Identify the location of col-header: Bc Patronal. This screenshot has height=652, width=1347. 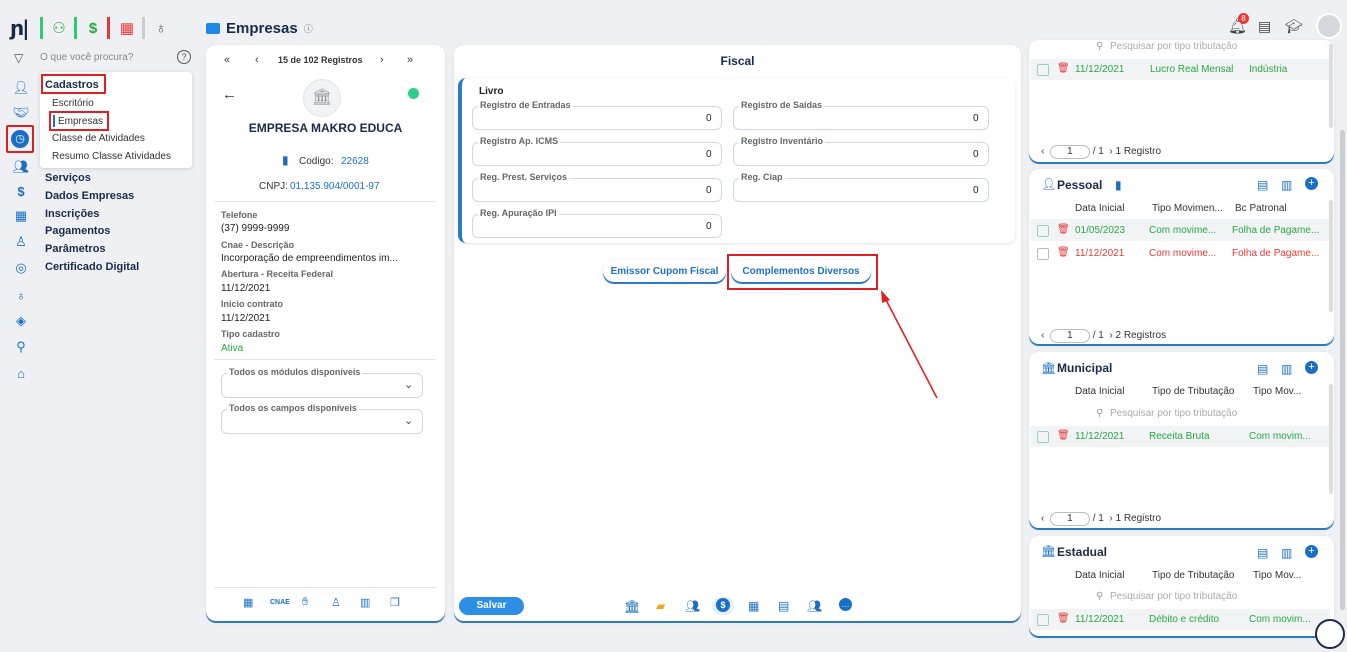
(1261, 208).